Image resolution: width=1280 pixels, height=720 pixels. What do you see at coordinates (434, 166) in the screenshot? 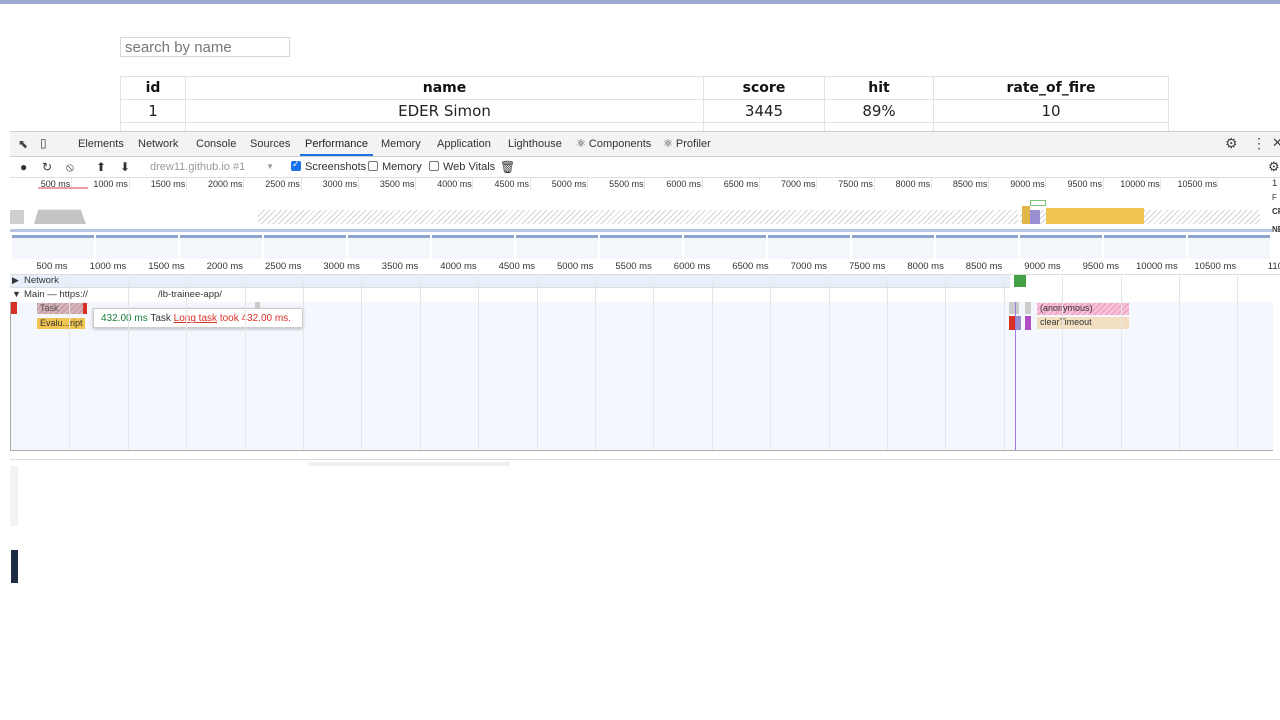
I see `web-vitals-checkbox` at bounding box center [434, 166].